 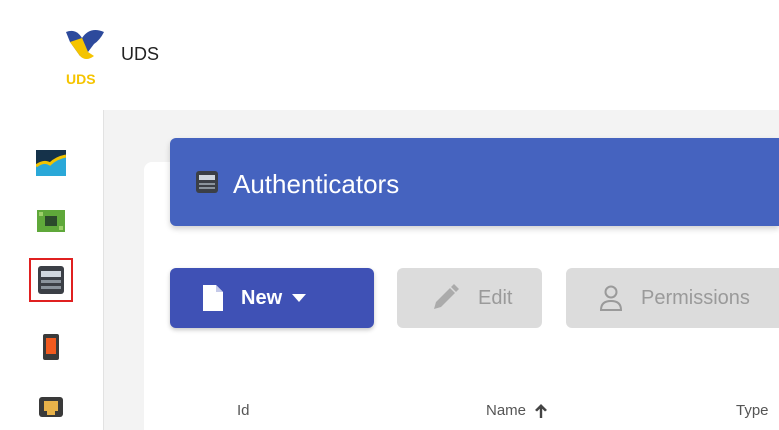 I want to click on network-port-icon, so click(x=51, y=407).